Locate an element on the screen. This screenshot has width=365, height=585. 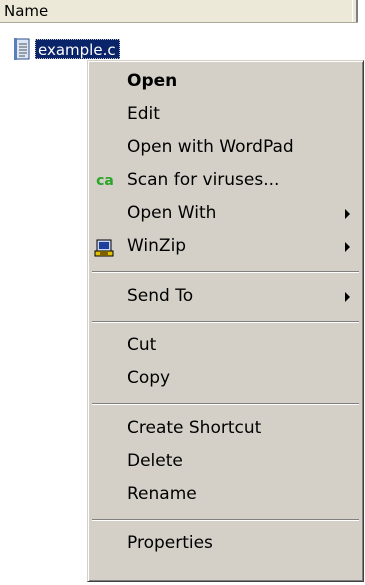
file-list-item: example.c is located at coordinates (66, 49).